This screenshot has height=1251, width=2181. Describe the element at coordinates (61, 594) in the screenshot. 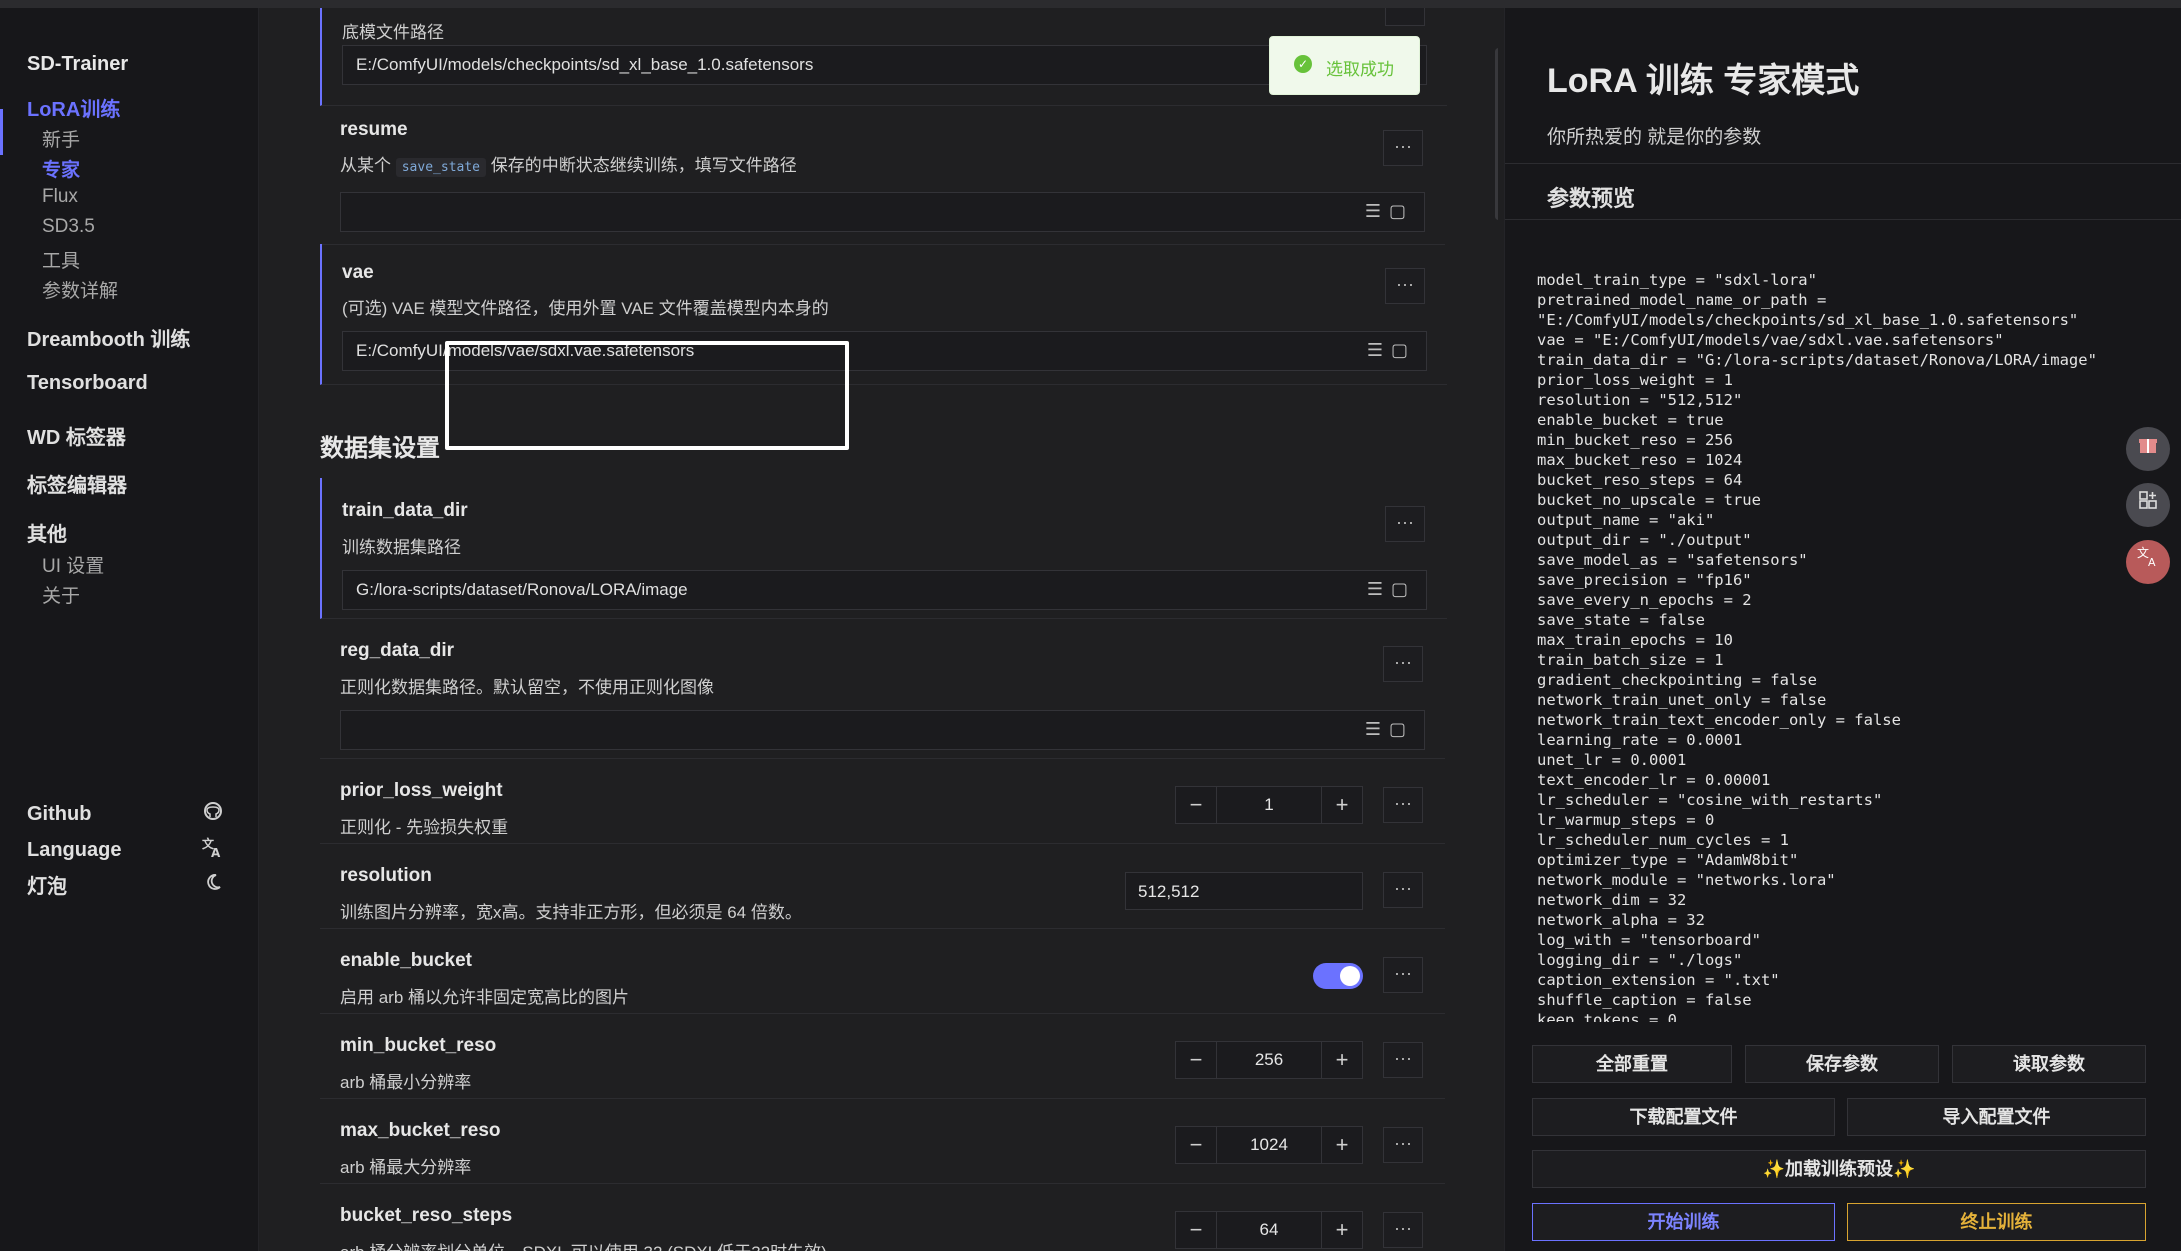

I see `nav-about: 关于` at that location.